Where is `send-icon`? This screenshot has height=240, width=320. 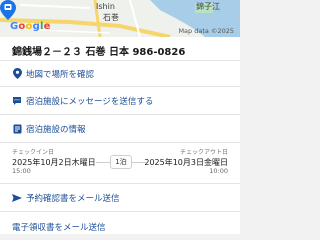 send-icon is located at coordinates (17, 198).